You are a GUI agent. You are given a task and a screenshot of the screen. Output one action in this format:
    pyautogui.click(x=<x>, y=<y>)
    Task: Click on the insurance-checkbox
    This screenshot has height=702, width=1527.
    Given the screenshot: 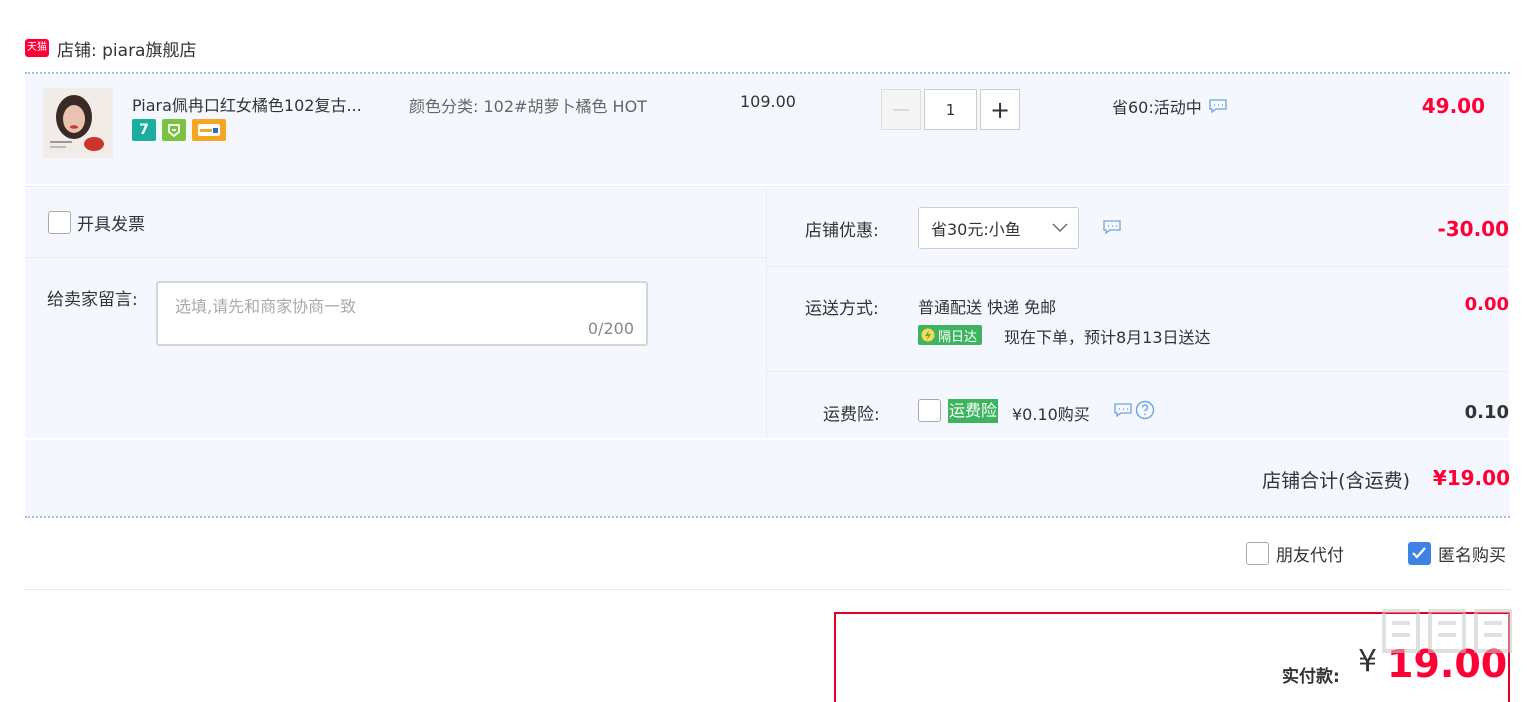 What is the action you would take?
    pyautogui.click(x=929, y=410)
    